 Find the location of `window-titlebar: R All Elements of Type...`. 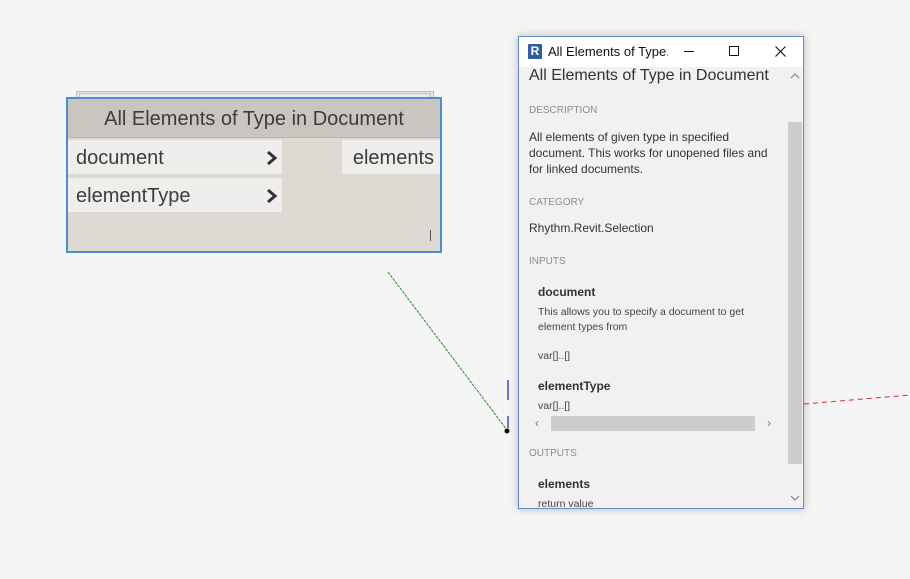

window-titlebar: R All Elements of Type... is located at coordinates (661, 52).